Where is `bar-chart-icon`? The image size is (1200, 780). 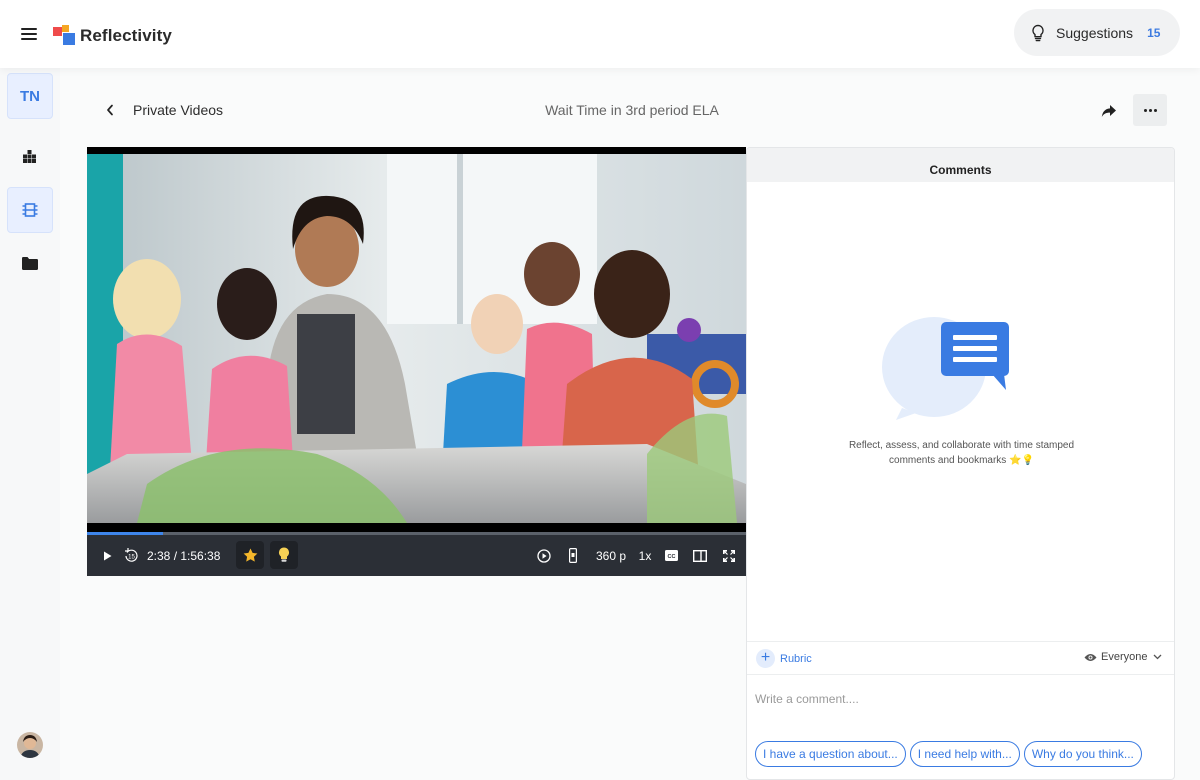
bar-chart-icon is located at coordinates (29, 156).